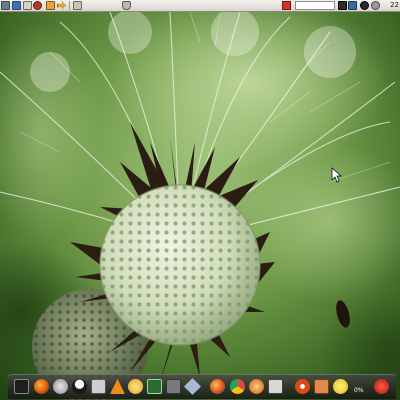 The width and height of the screenshot is (400, 400). I want to click on clock: 22, so click(394, 5).